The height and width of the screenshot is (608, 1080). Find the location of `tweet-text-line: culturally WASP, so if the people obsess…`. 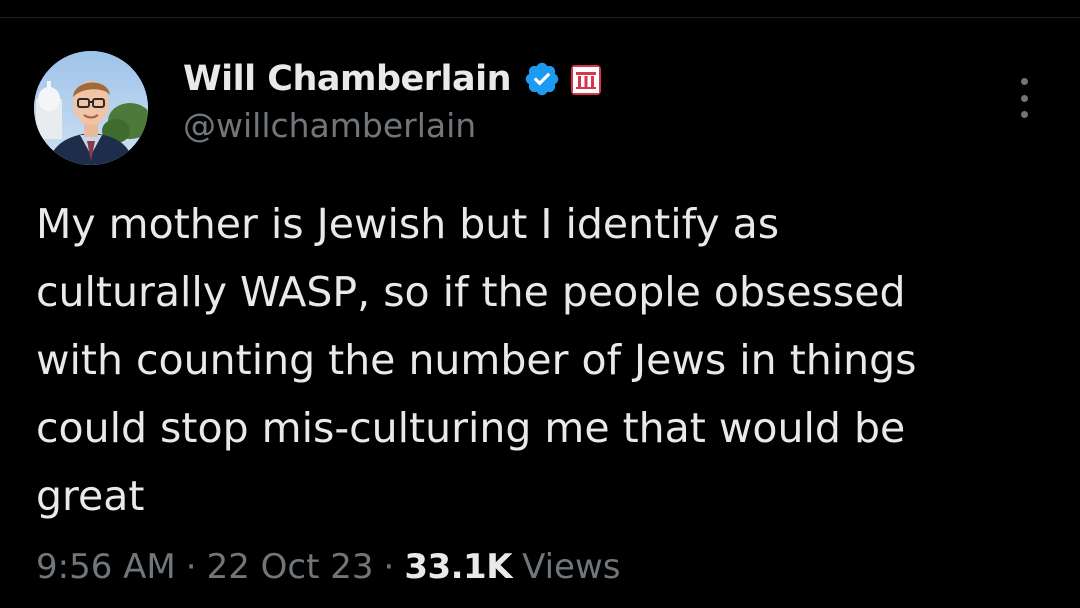

tweet-text-line: culturally WASP, so if the people obsess… is located at coordinates (471, 292).